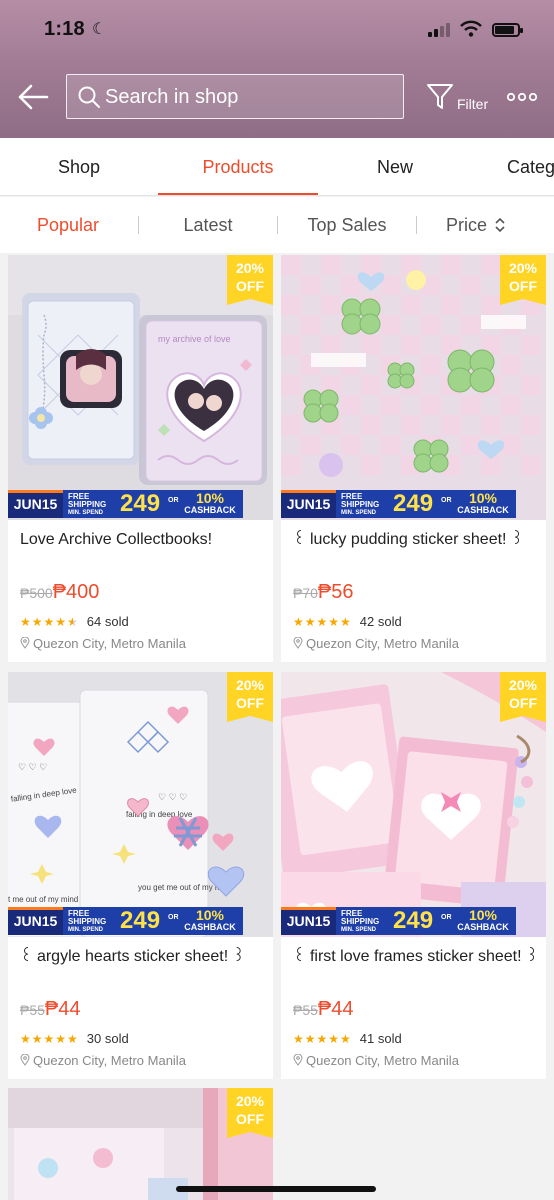 The image size is (554, 1200). I want to click on status-bar: 1:18 ☾, so click(277, 32).